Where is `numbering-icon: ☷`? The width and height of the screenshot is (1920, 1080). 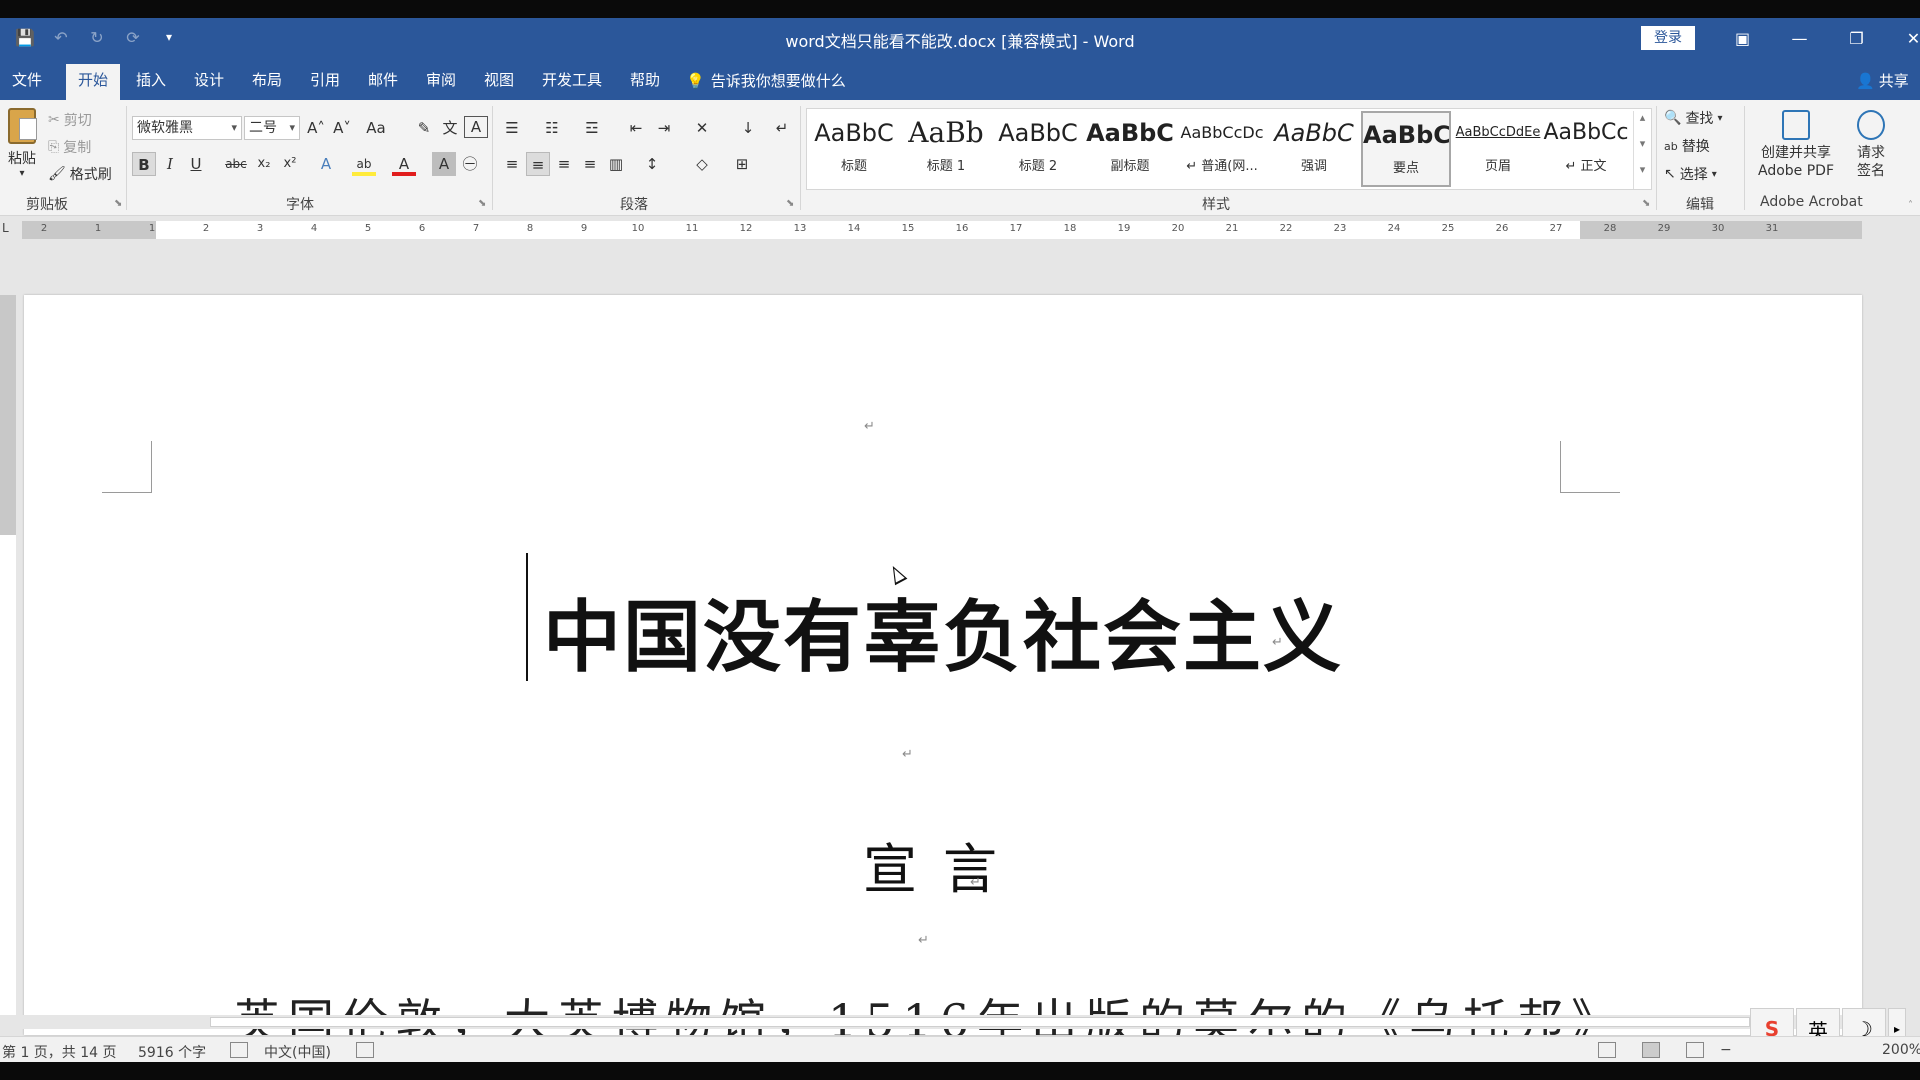
numbering-icon: ☷ is located at coordinates (552, 128).